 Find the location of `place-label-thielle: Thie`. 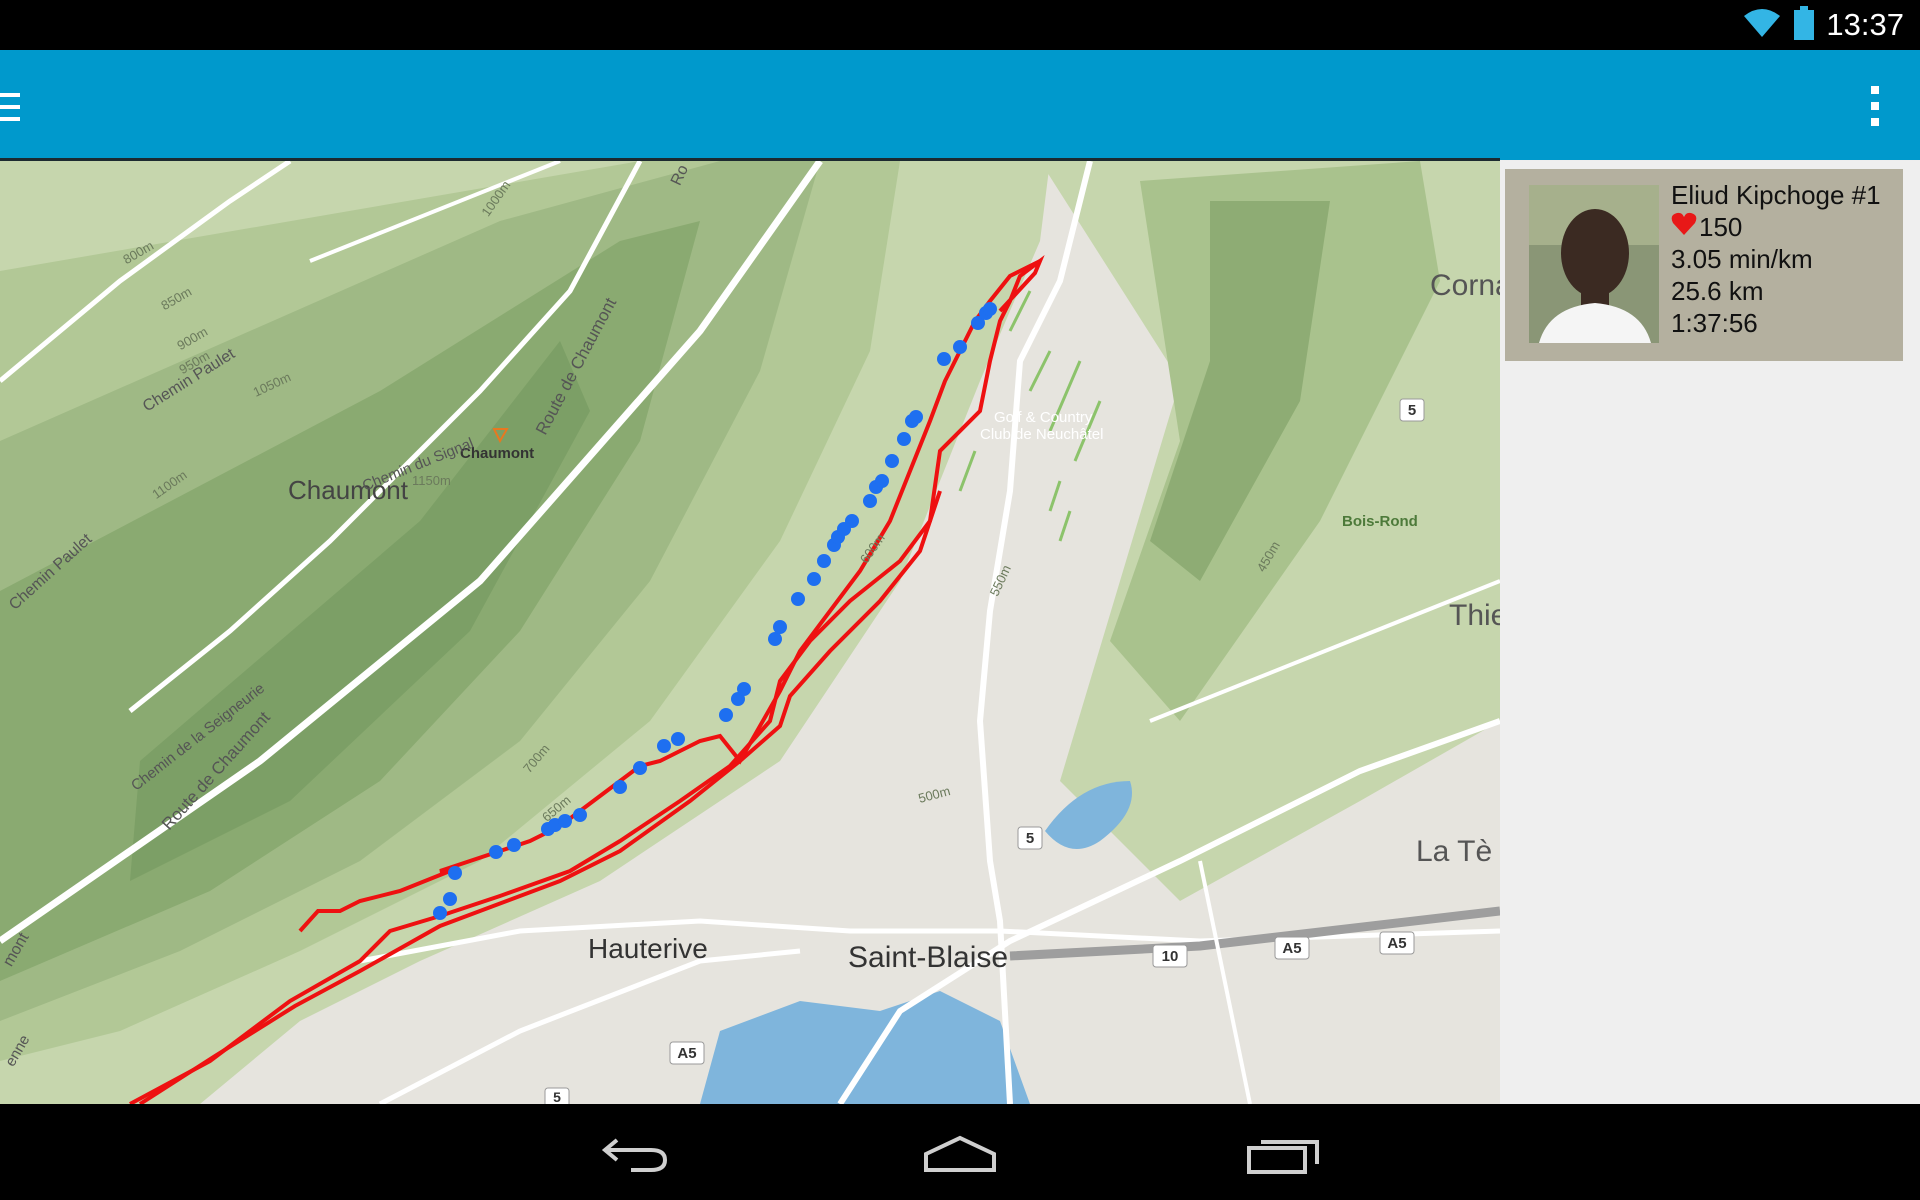

place-label-thielle: Thie is located at coordinates (1474, 615).